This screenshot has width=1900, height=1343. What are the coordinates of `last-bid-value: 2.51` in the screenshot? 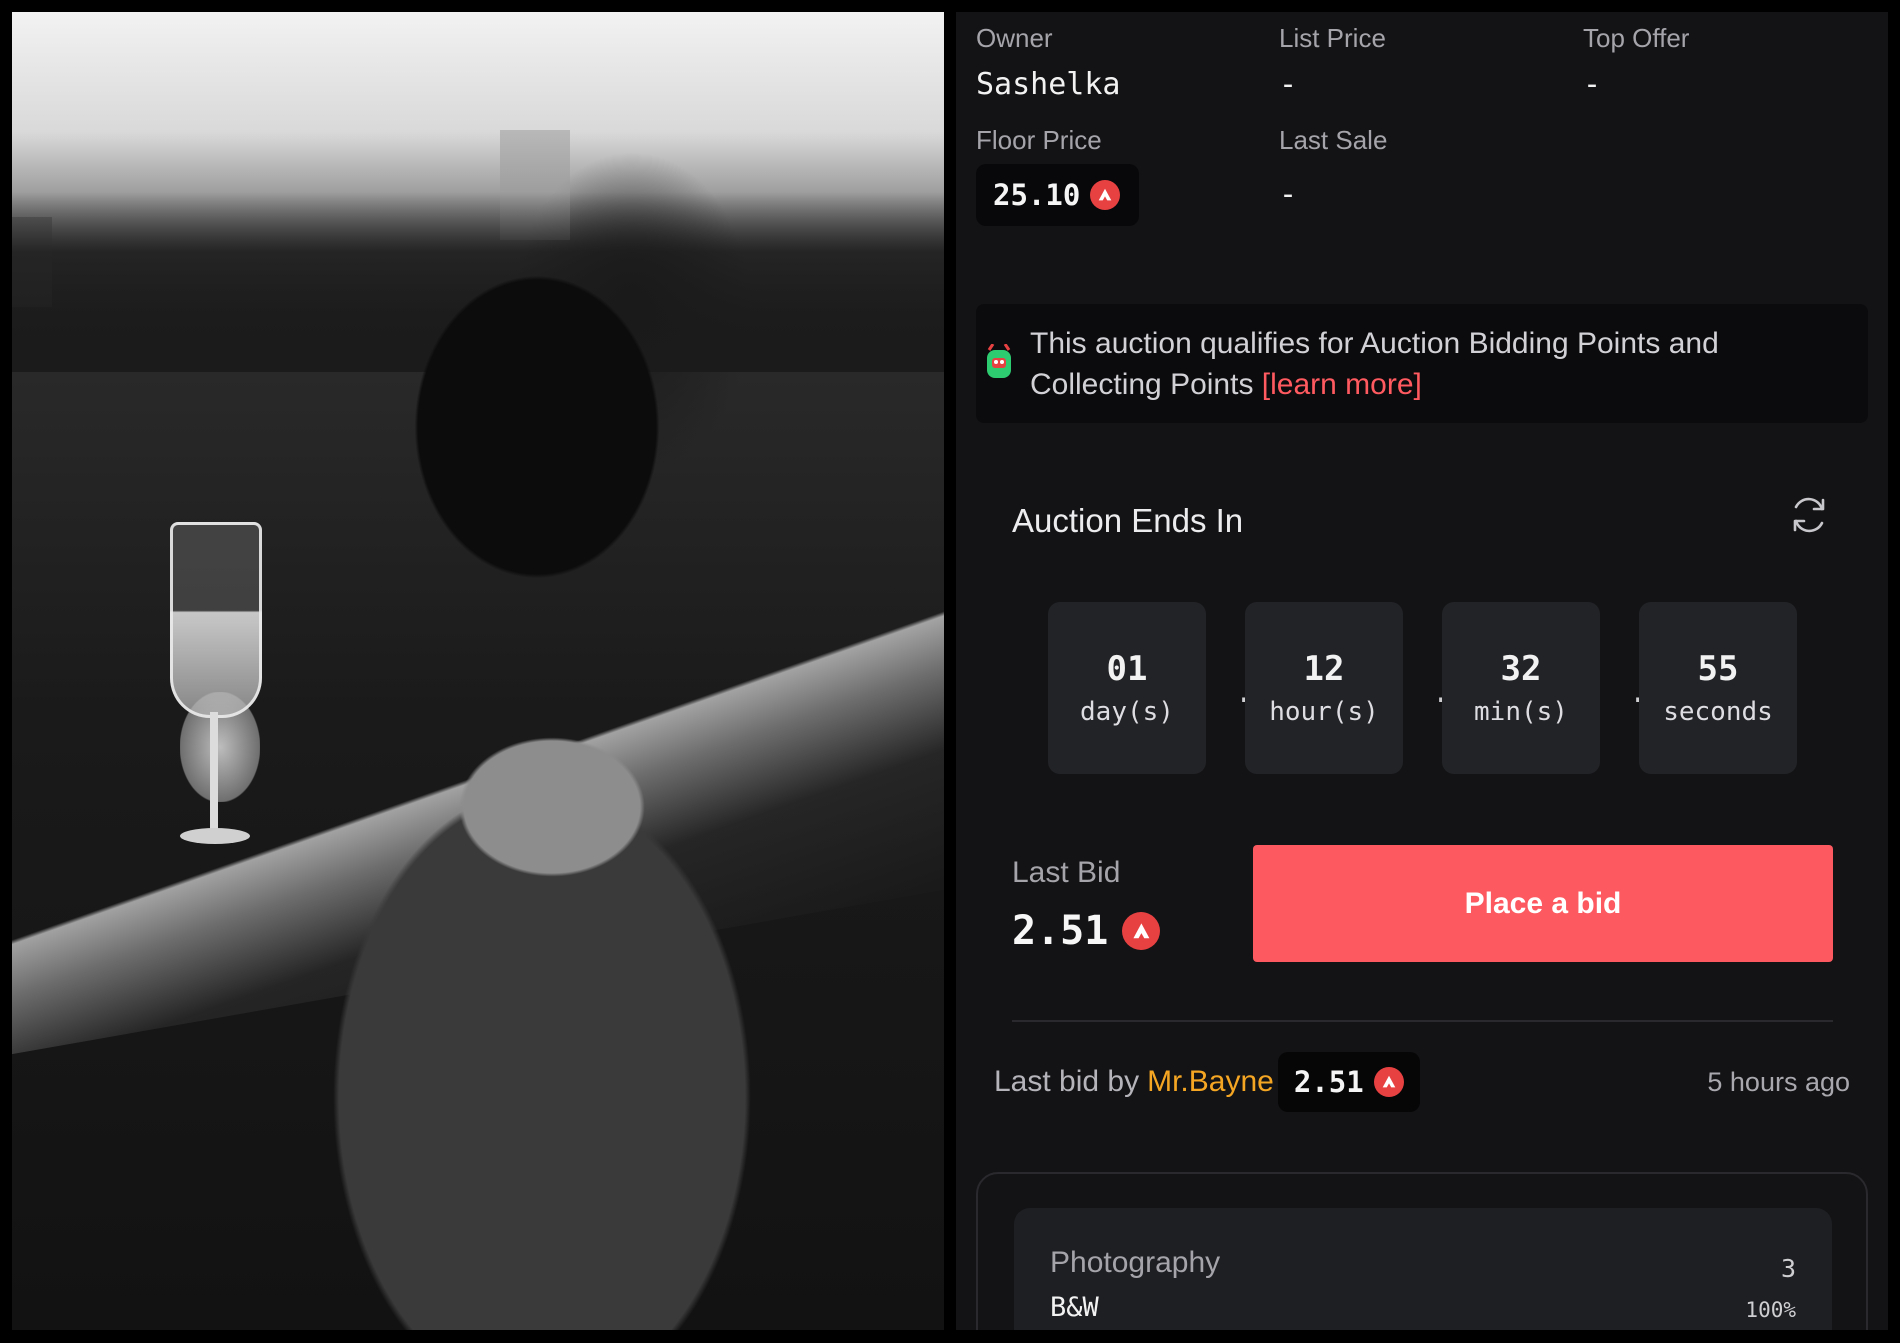 It's located at (1060, 931).